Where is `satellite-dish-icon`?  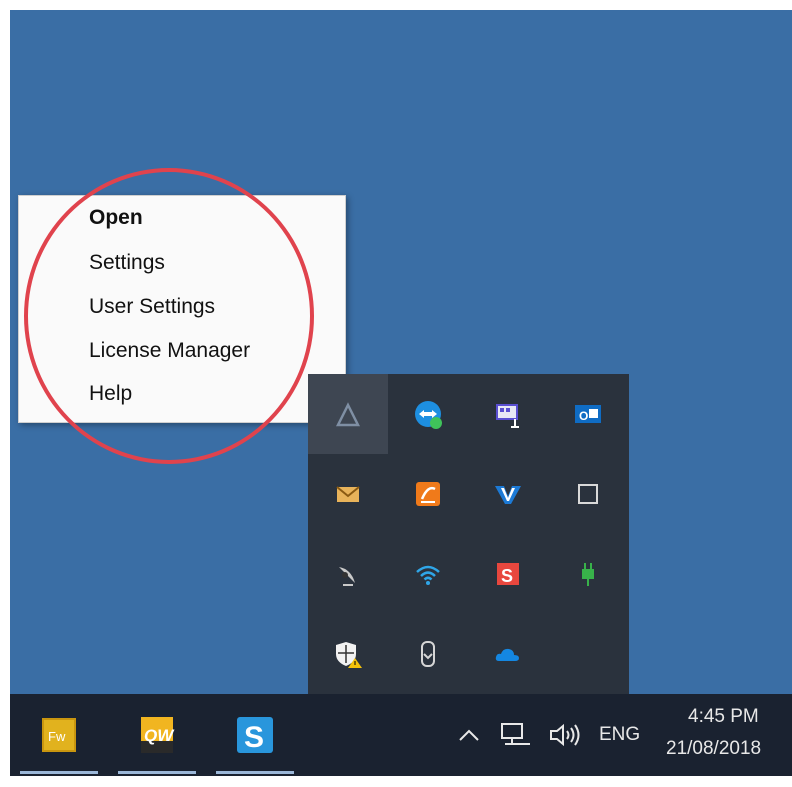 satellite-dish-icon is located at coordinates (348, 574).